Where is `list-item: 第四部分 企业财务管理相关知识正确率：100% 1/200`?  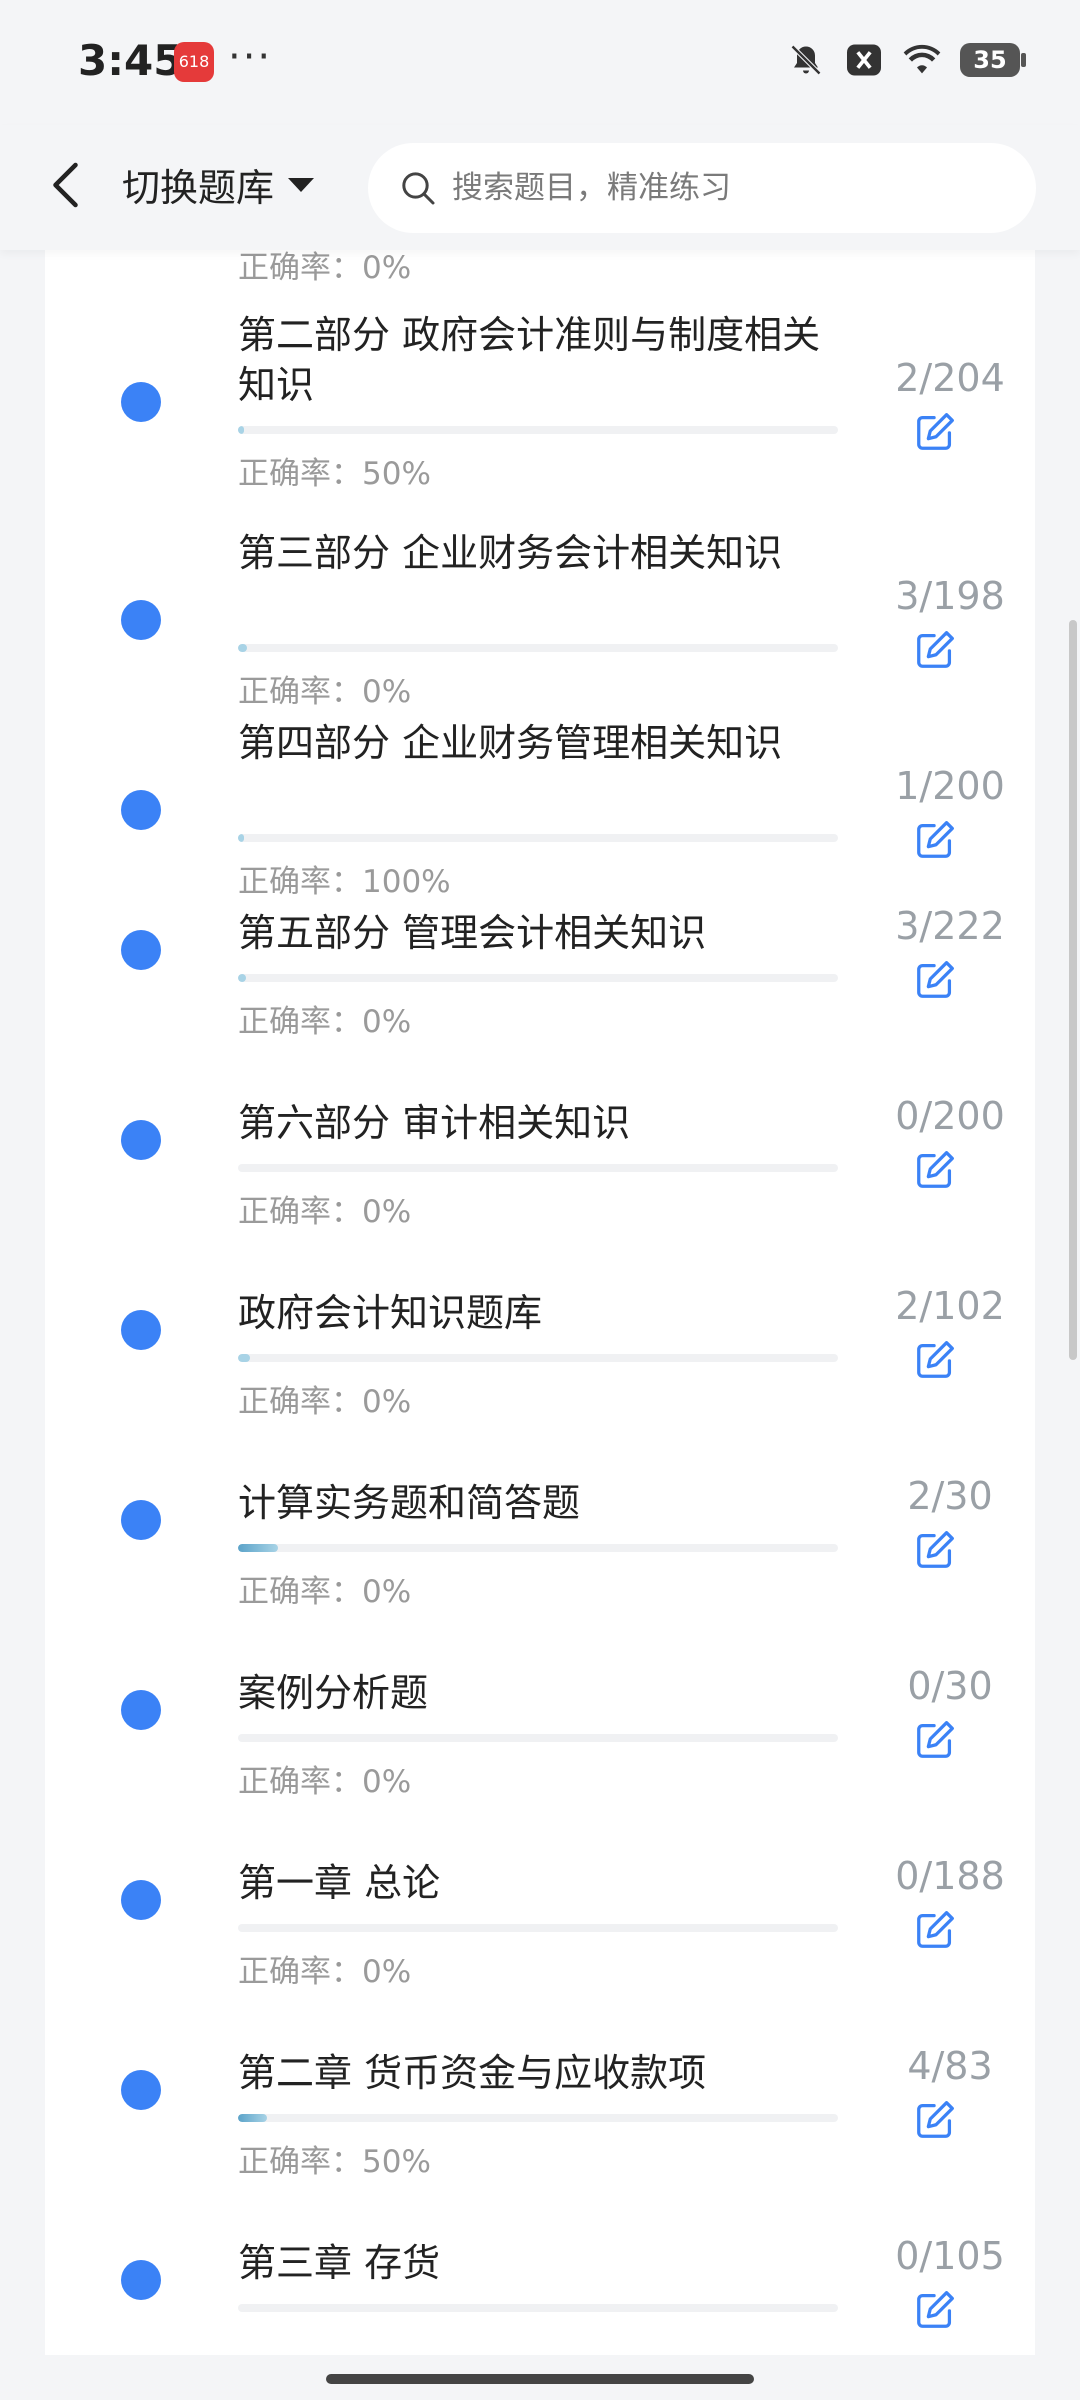
list-item: 第四部分 企业财务管理相关知识正确率：100% 1/200 is located at coordinates (540, 813).